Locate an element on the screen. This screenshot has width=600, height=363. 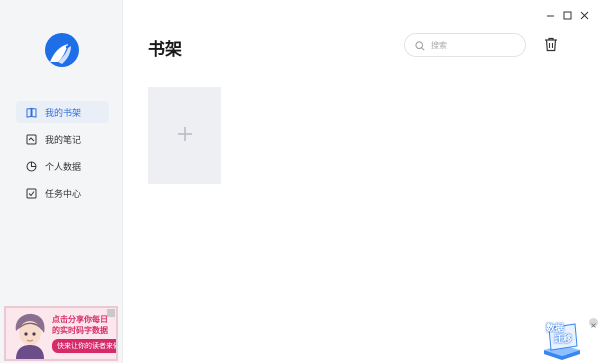
sidebar-item-notes: 我的笔记 is located at coordinates (62, 139).